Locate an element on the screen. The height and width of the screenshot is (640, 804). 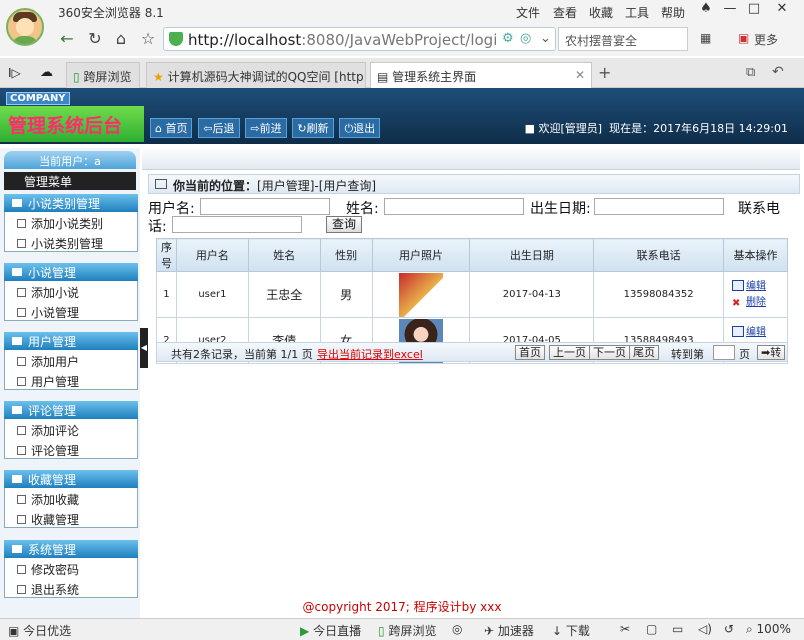
nav-home-button: ⌂ 首页 is located at coordinates (171, 128).